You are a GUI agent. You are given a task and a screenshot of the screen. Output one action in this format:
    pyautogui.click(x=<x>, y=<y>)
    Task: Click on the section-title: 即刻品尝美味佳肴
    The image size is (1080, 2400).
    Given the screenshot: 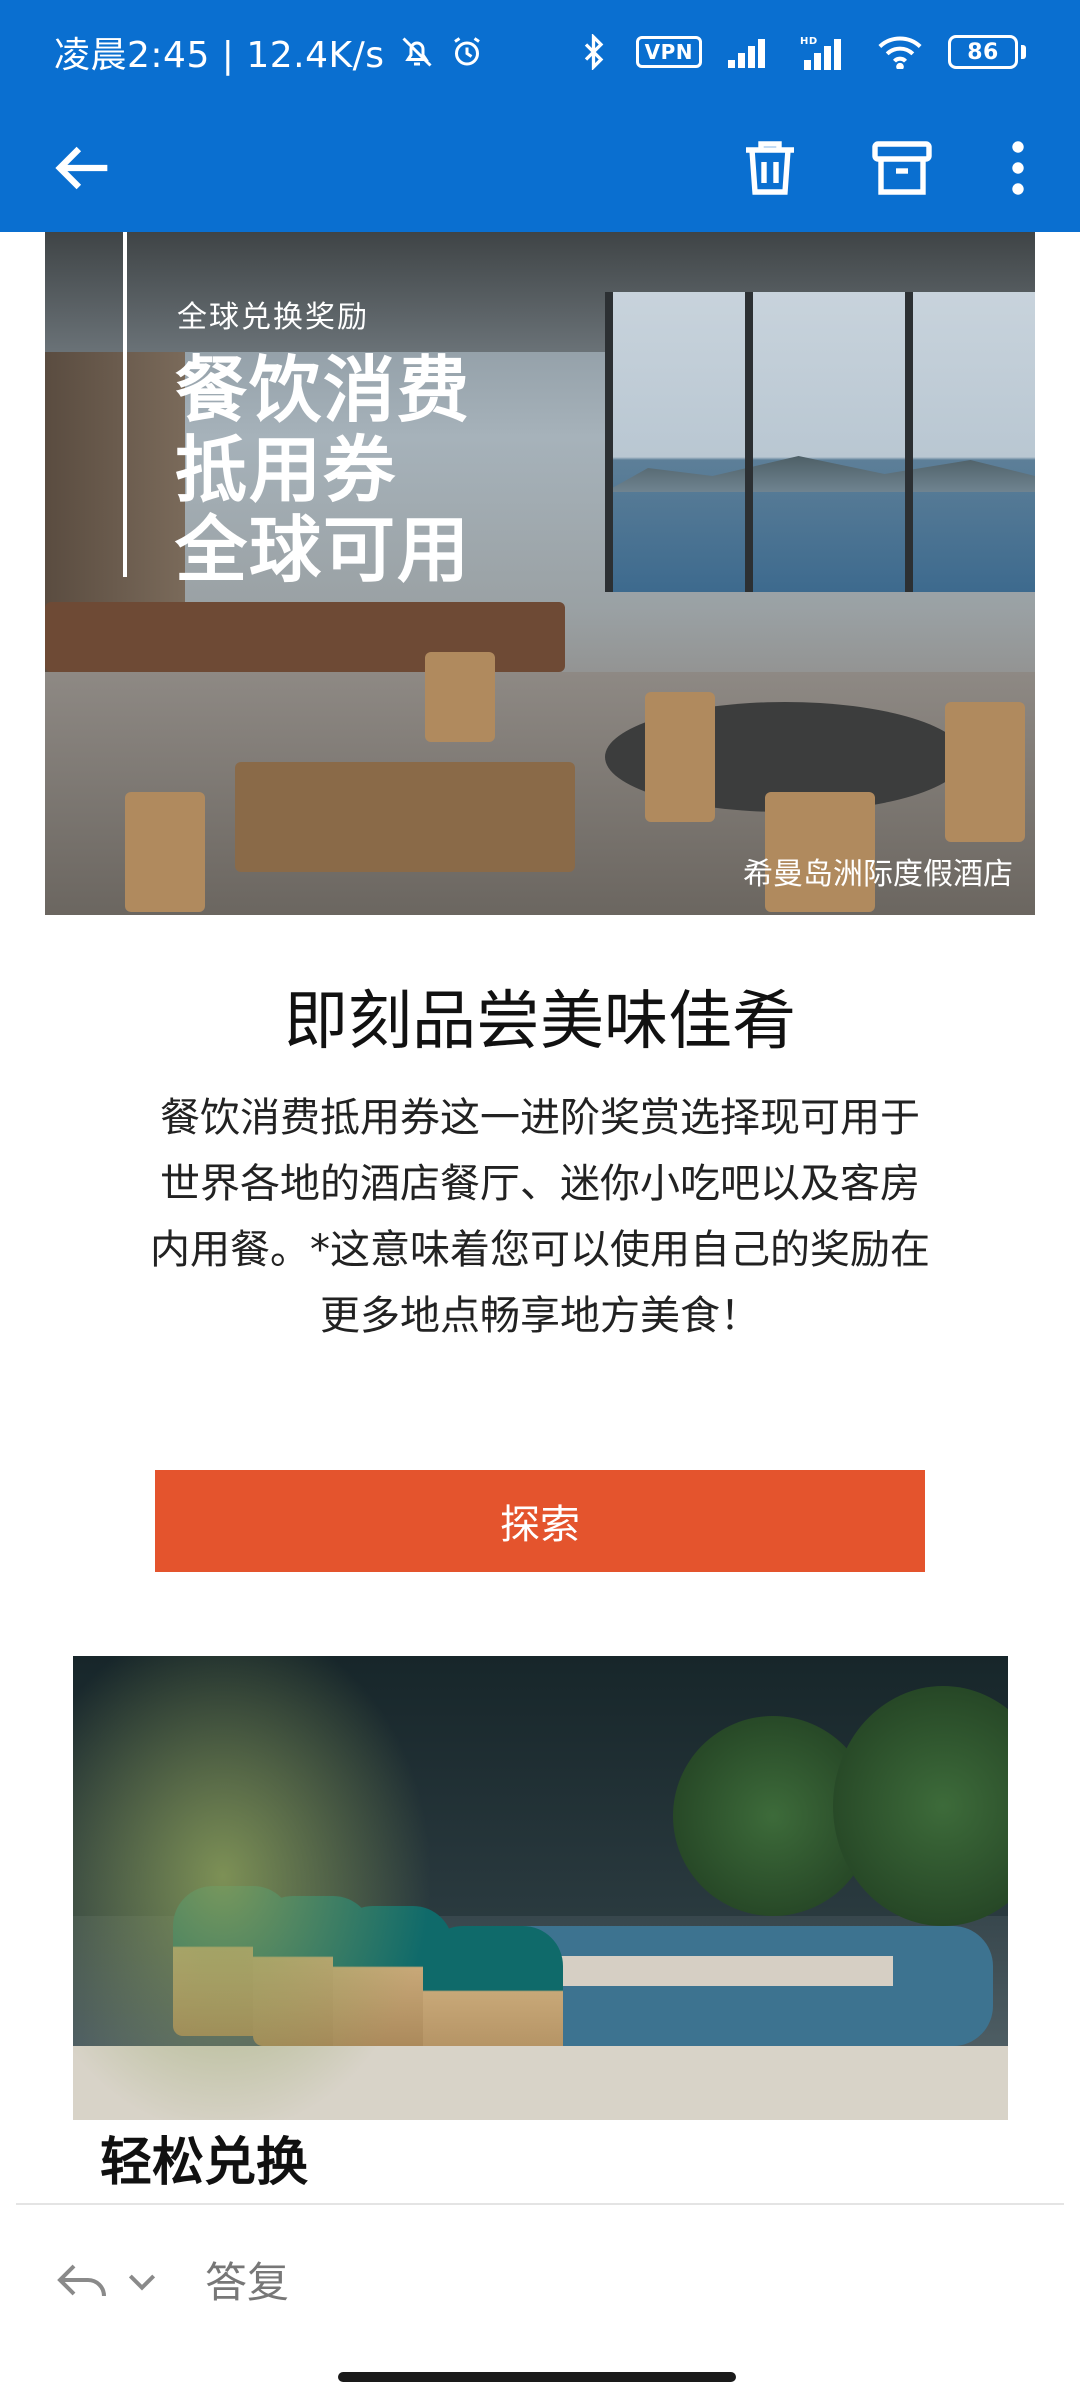 What is the action you would take?
    pyautogui.click(x=540, y=1022)
    